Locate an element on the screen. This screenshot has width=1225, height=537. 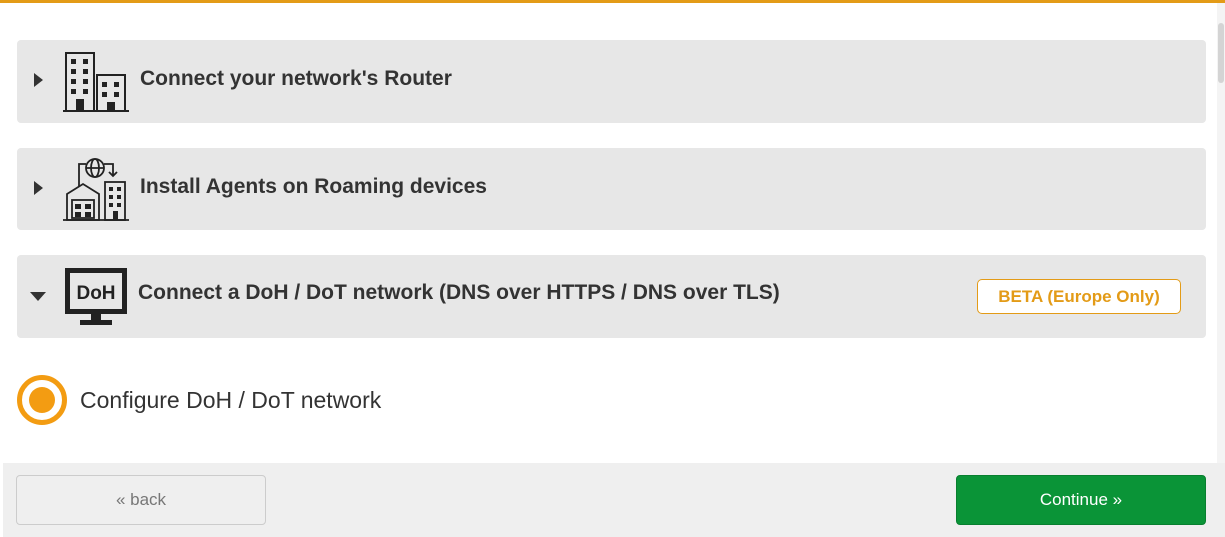
beta-badge: BETA (Europe Only) is located at coordinates (1079, 296).